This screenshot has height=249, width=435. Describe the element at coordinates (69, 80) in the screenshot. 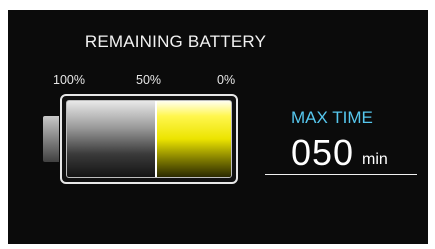

I see `scale-label-100: 100%` at that location.